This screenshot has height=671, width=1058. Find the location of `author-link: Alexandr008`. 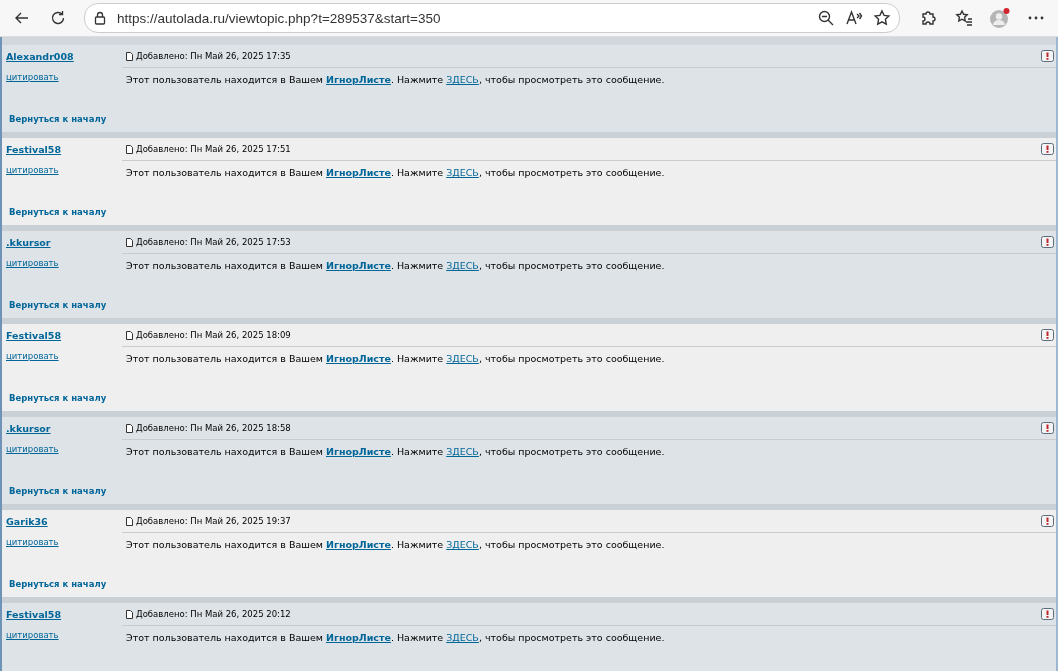

author-link: Alexandr008 is located at coordinates (40, 56).